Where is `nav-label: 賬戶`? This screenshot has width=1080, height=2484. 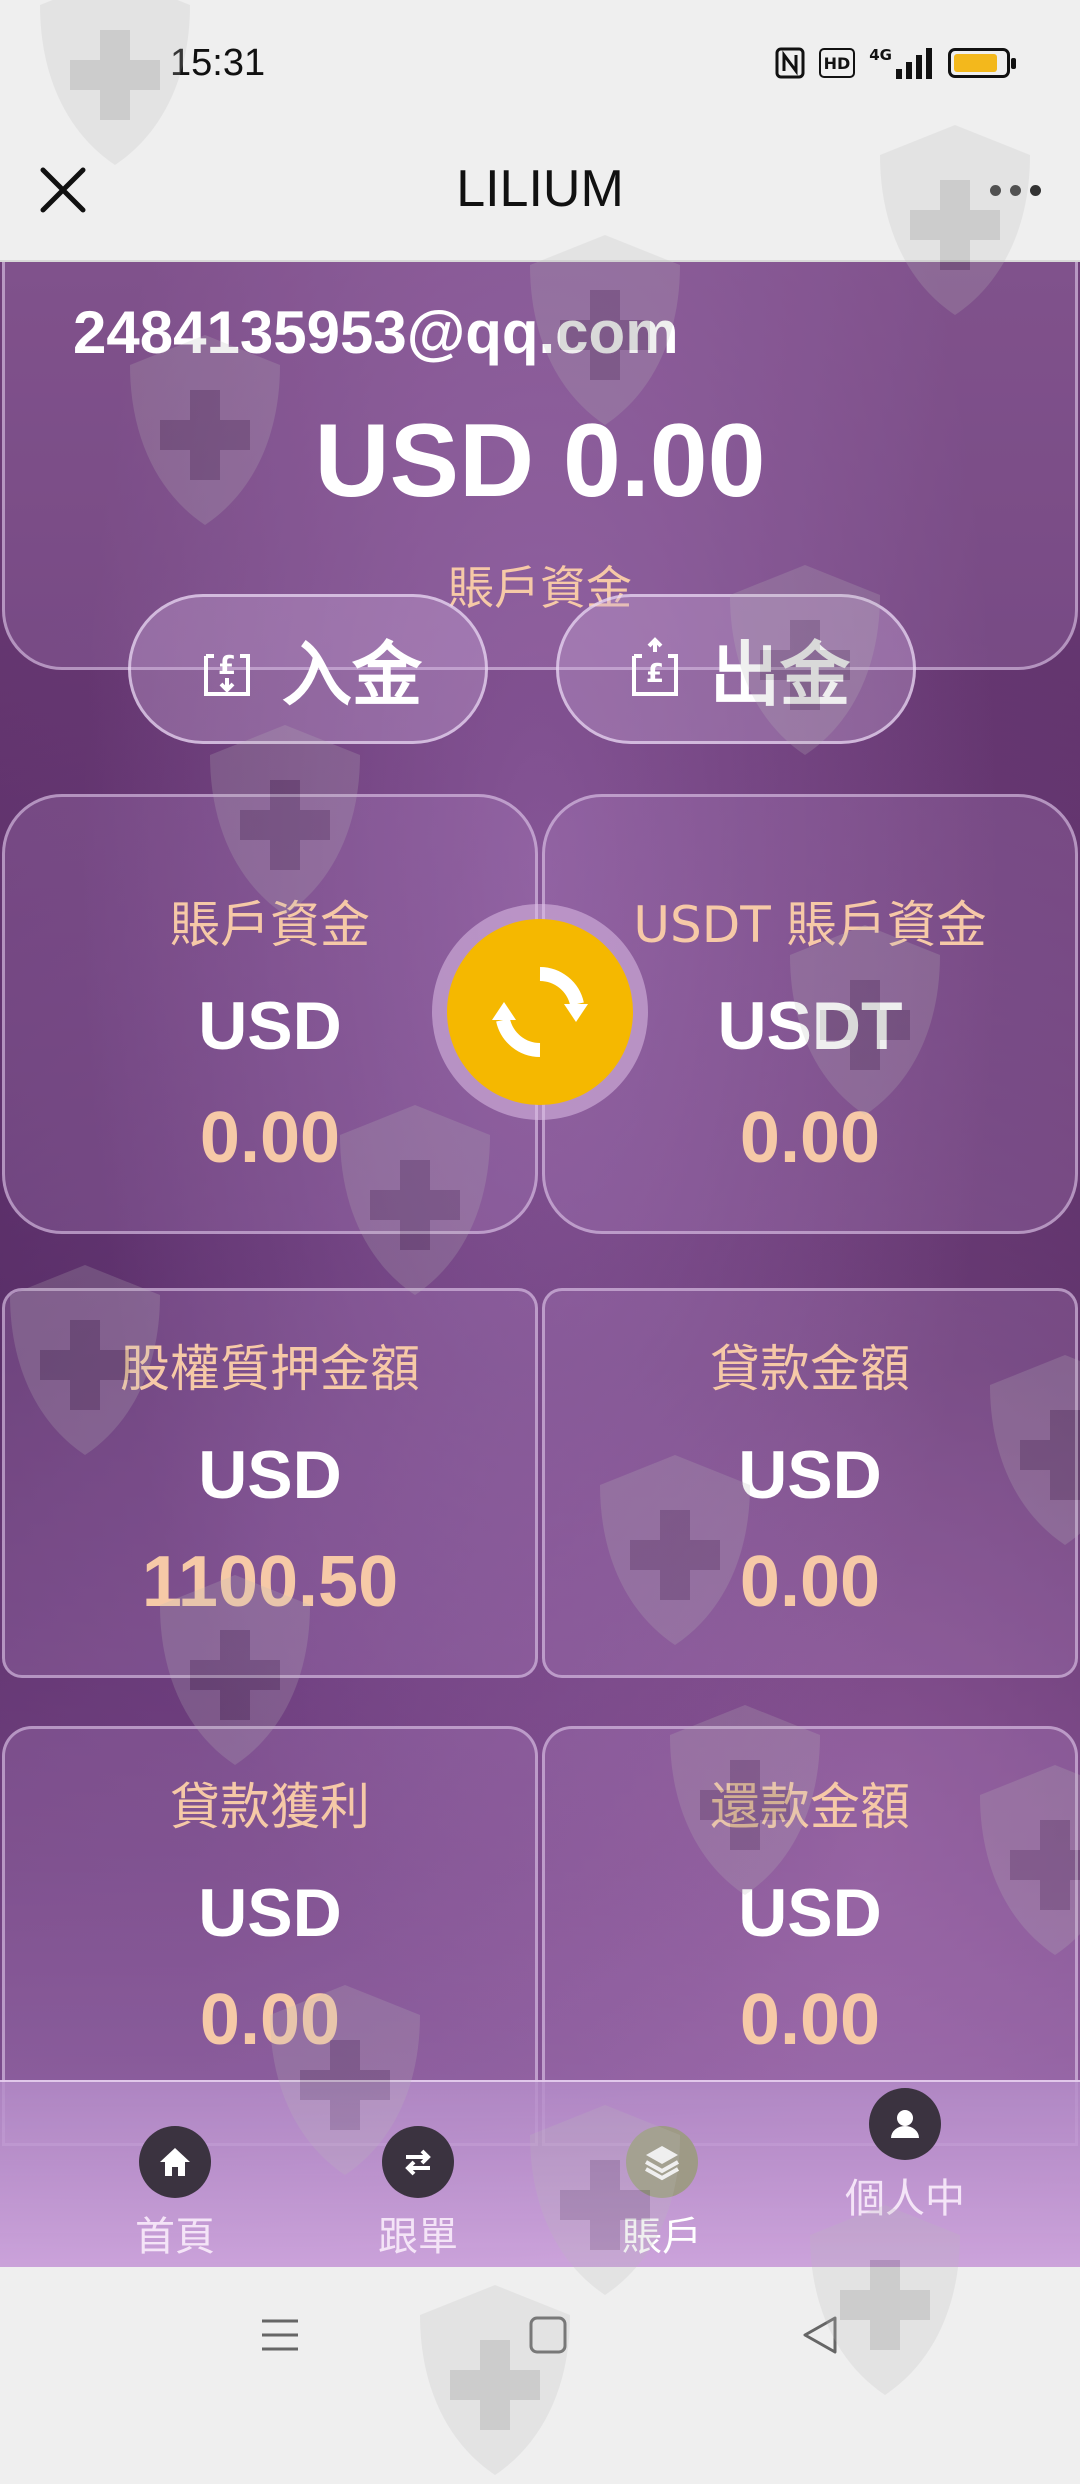
nav-label: 賬戶 is located at coordinates (662, 2237).